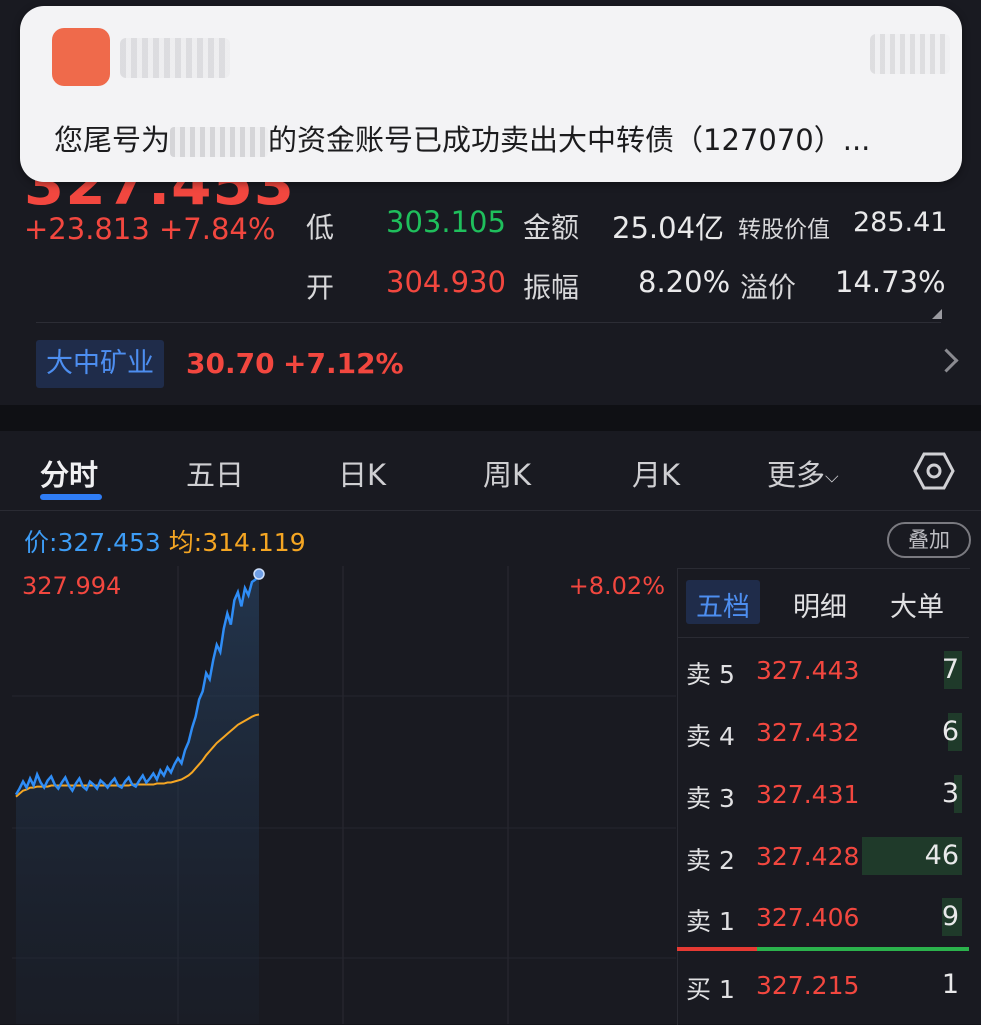  Describe the element at coordinates (890, 282) in the screenshot. I see `premium-value: 14.73%` at that location.